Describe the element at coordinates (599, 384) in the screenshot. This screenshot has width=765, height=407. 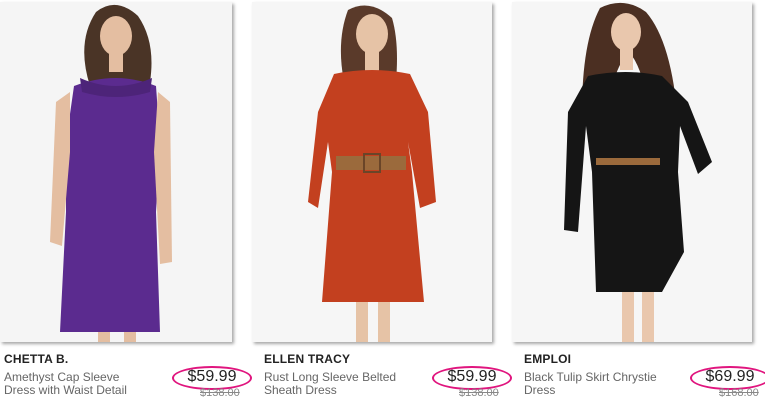
I see `product-name: Black Tulip Skirt Chrystie Dress` at that location.